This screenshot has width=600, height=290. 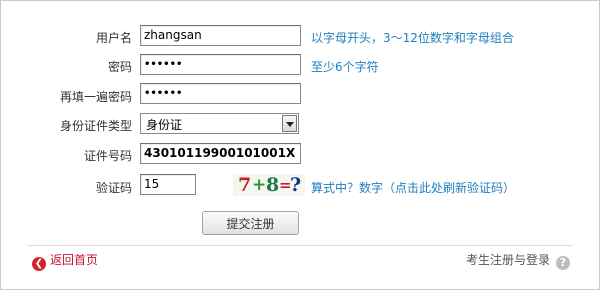 I want to click on register-login-link: 考生注册与登录?, so click(x=518, y=260).